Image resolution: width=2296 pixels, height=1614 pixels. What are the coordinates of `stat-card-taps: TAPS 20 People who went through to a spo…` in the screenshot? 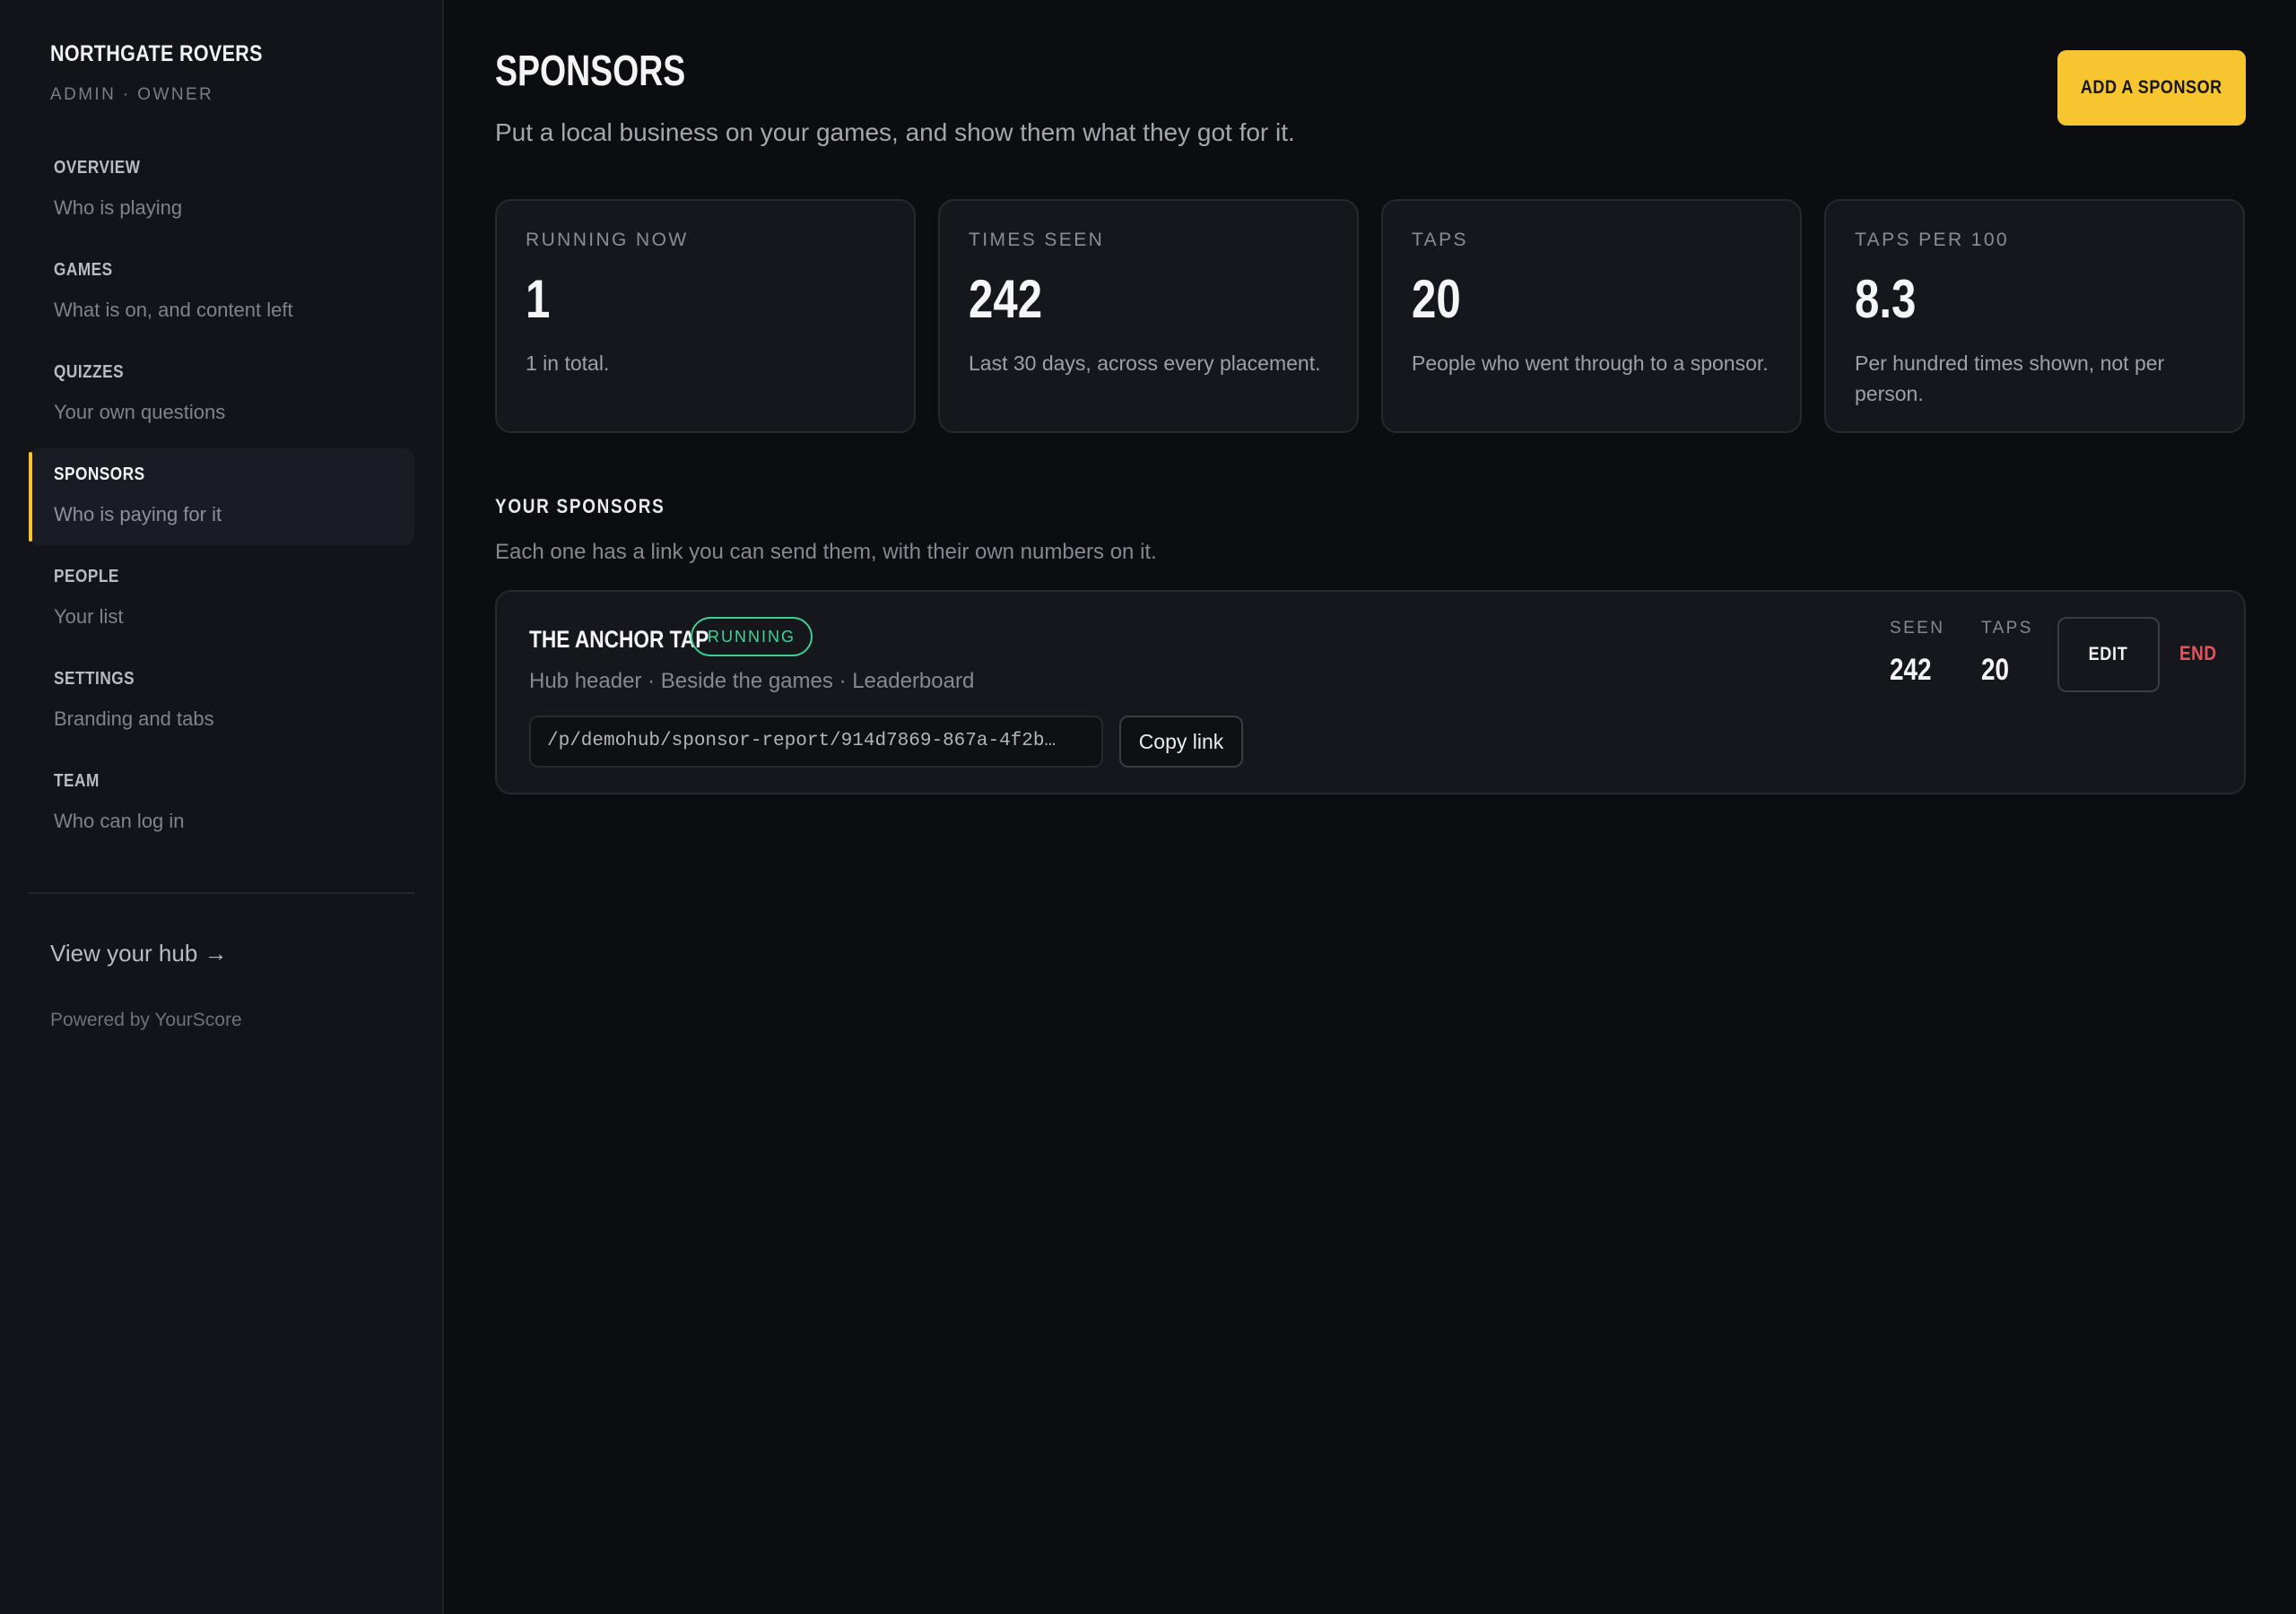 It's located at (1591, 316).